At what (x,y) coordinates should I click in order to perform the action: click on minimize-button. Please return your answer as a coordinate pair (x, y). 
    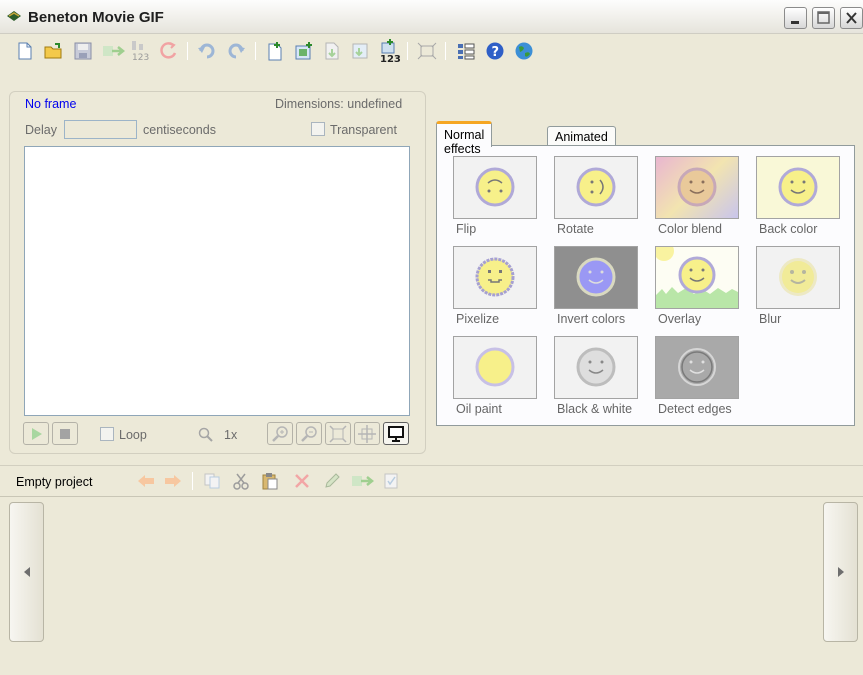
    Looking at the image, I should click on (795, 18).